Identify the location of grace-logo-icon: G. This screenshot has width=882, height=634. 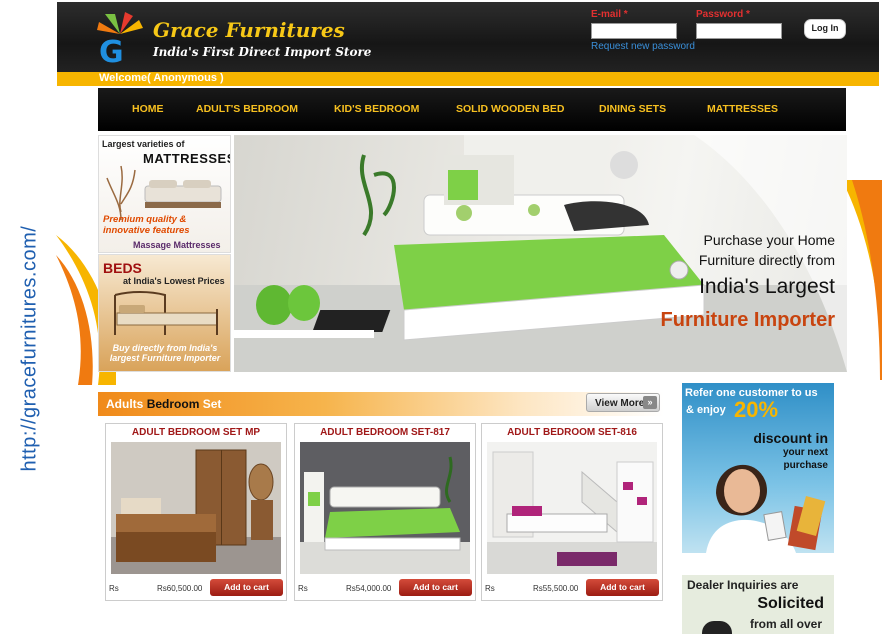
(120, 38).